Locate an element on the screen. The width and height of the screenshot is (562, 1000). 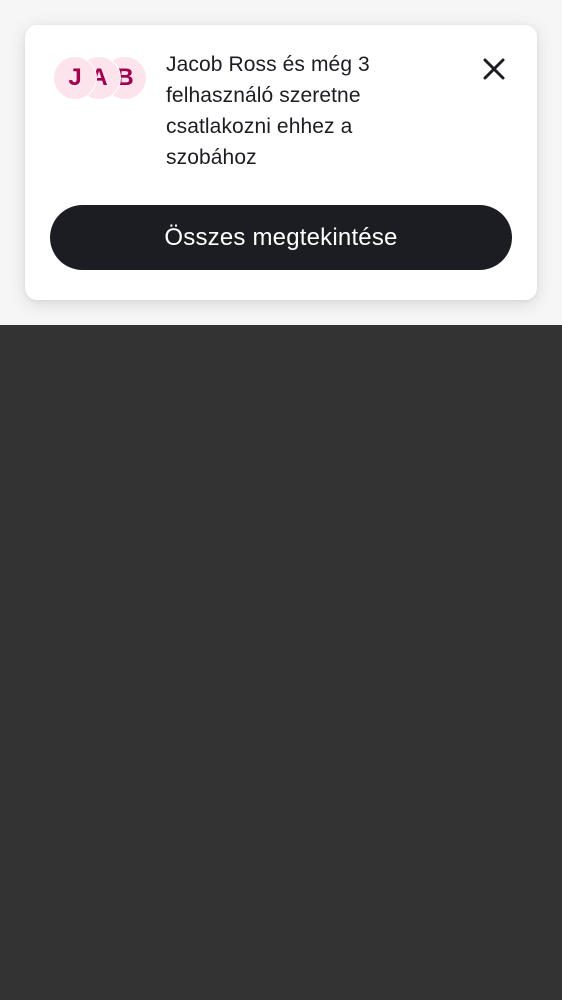
close-button is located at coordinates (494, 69).